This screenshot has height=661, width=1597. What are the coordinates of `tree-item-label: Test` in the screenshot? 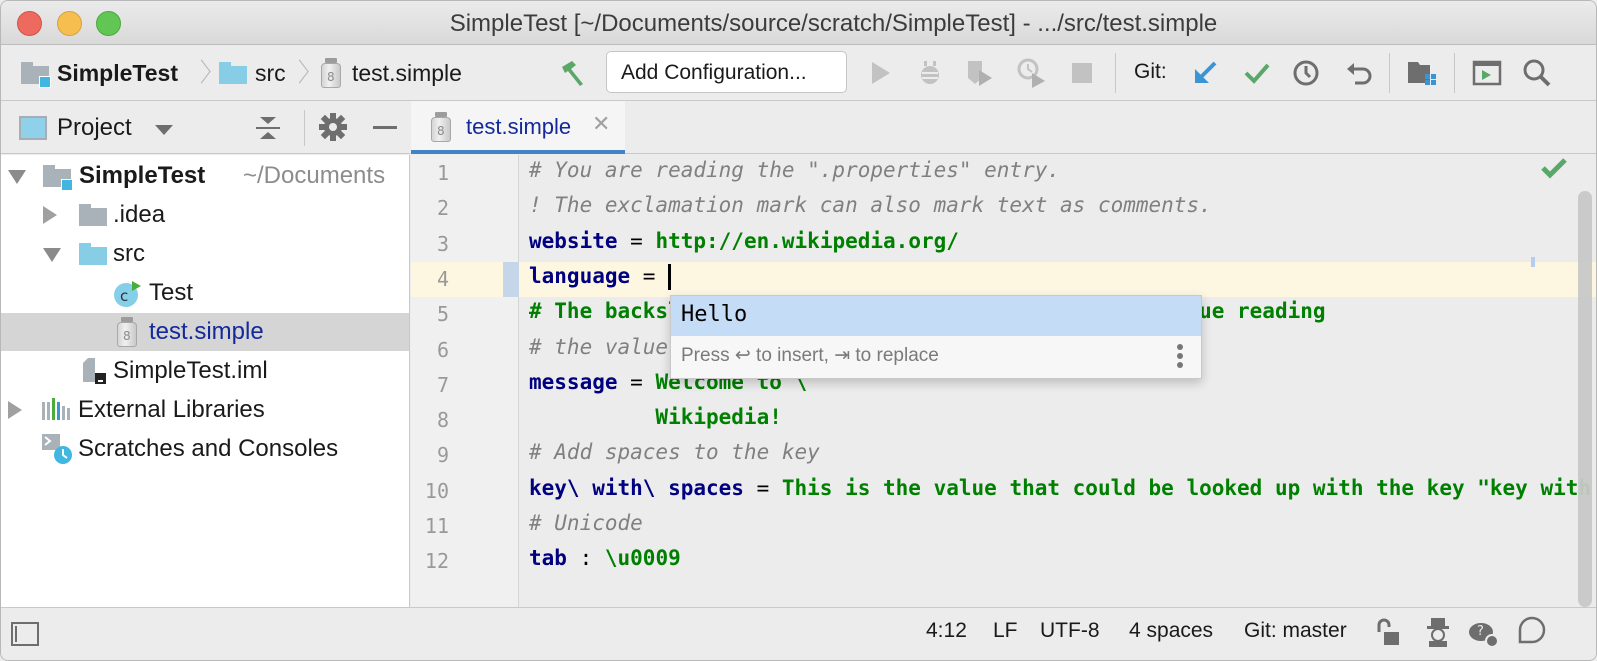 It's located at (171, 292).